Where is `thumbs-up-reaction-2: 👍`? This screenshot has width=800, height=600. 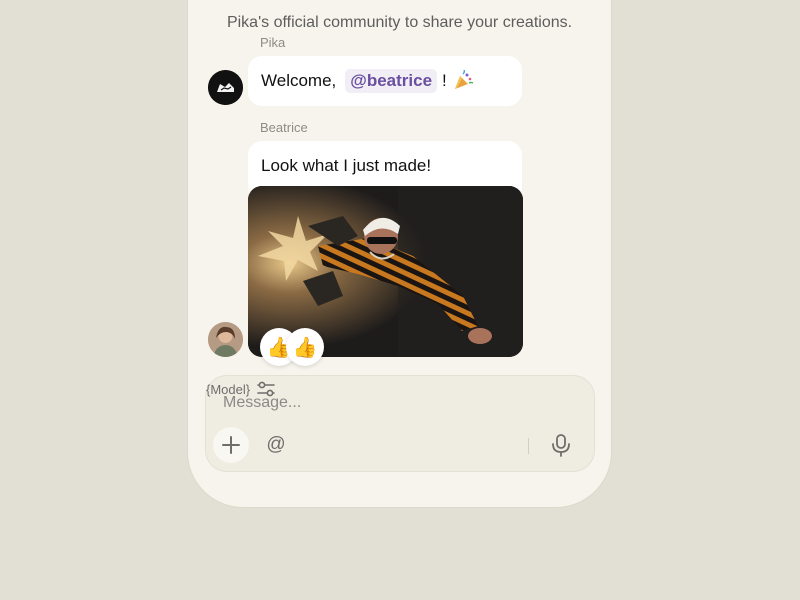 thumbs-up-reaction-2: 👍 is located at coordinates (305, 347).